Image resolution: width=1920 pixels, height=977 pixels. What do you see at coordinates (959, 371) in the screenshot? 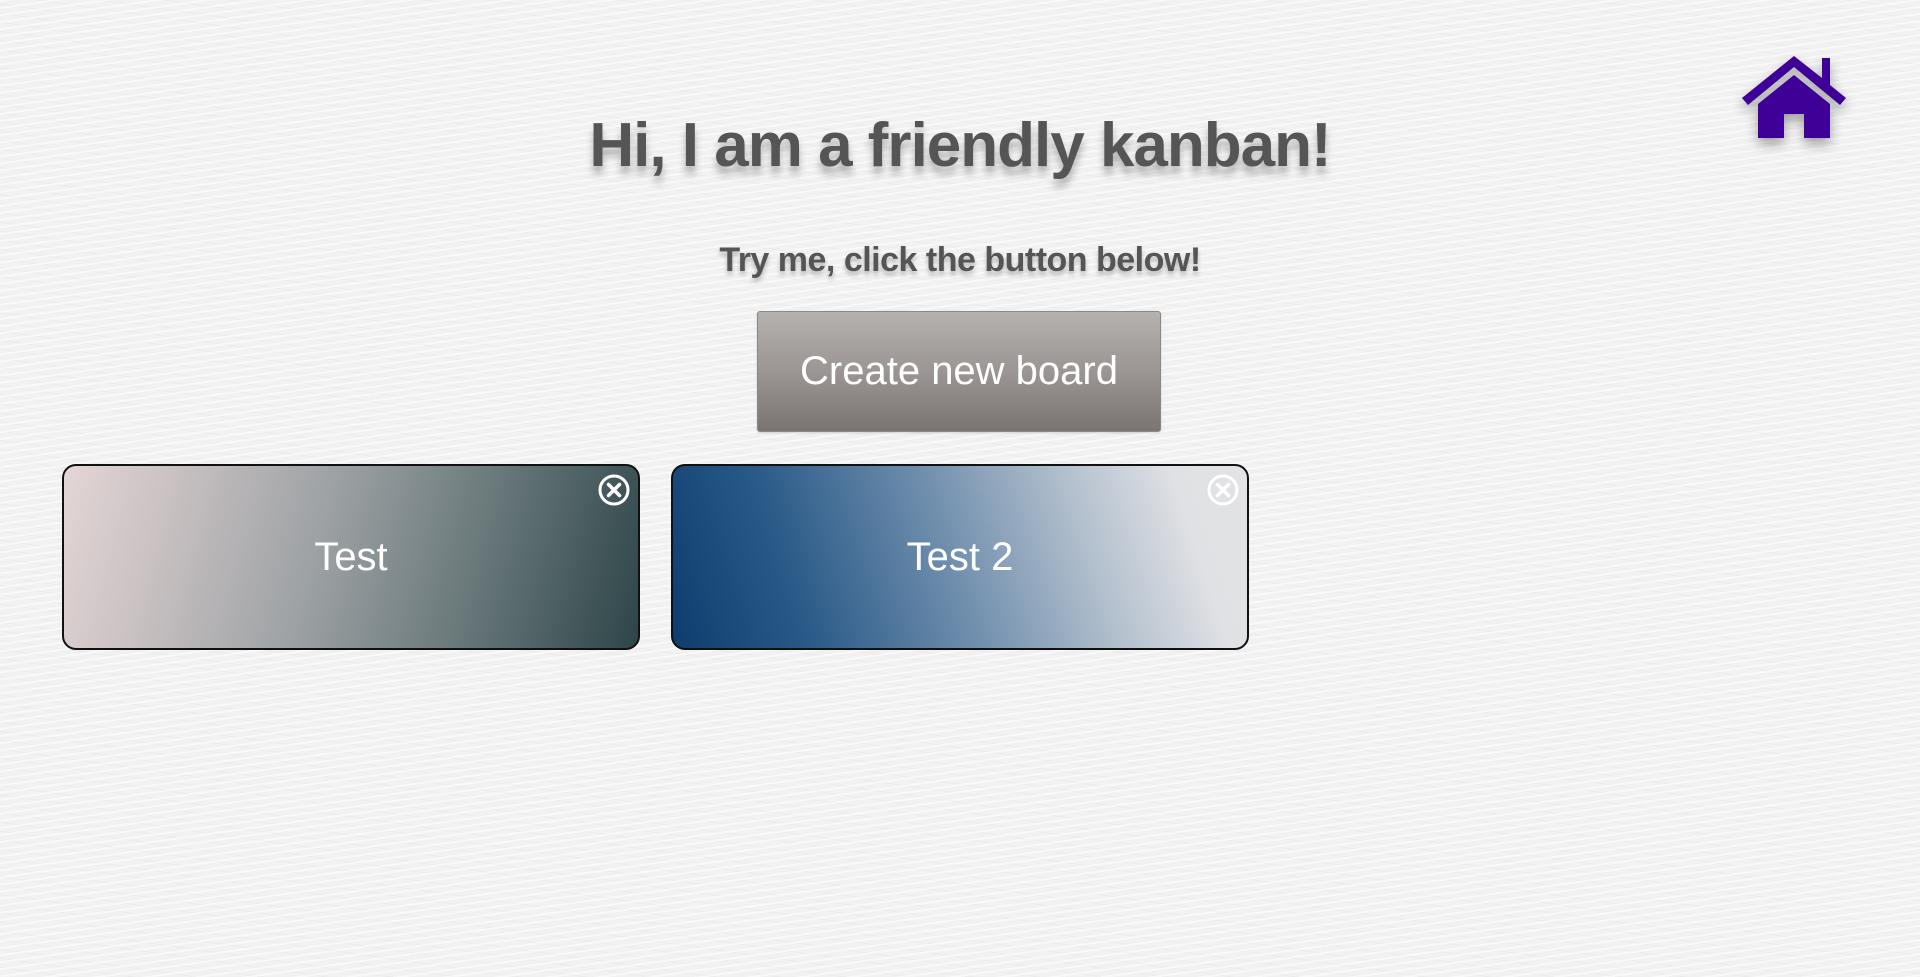
I see `create-new-board-button: Create new board` at bounding box center [959, 371].